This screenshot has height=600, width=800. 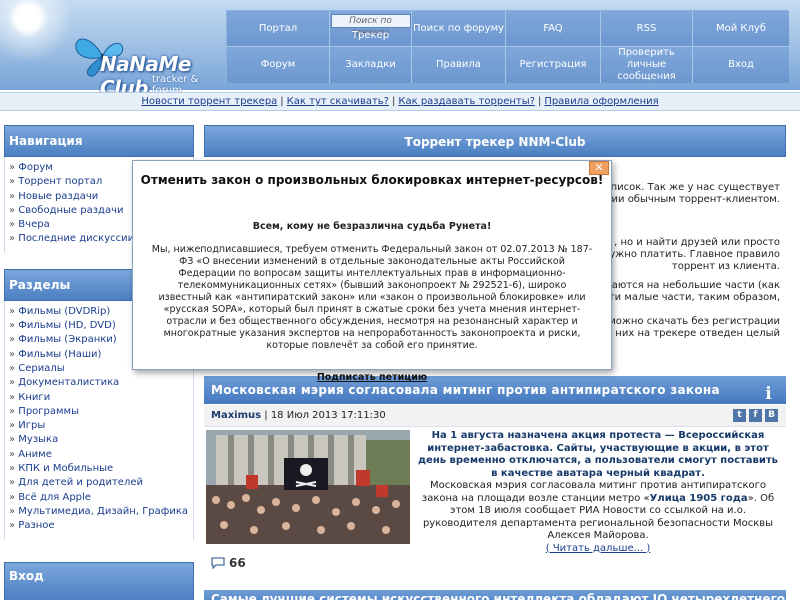 I want to click on sun-glow-decoration, so click(x=35, y=30).